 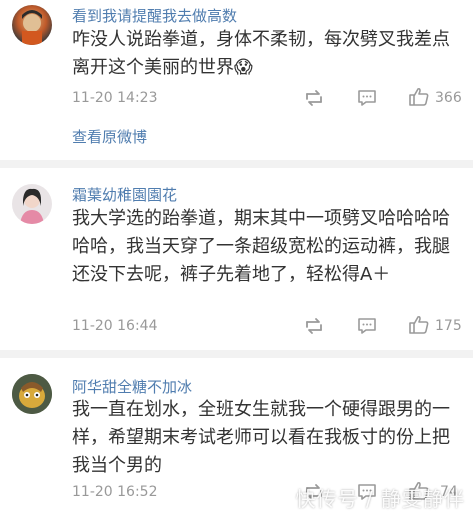 What do you see at coordinates (109, 136) in the screenshot?
I see `view-original-link: 查看原微博` at bounding box center [109, 136].